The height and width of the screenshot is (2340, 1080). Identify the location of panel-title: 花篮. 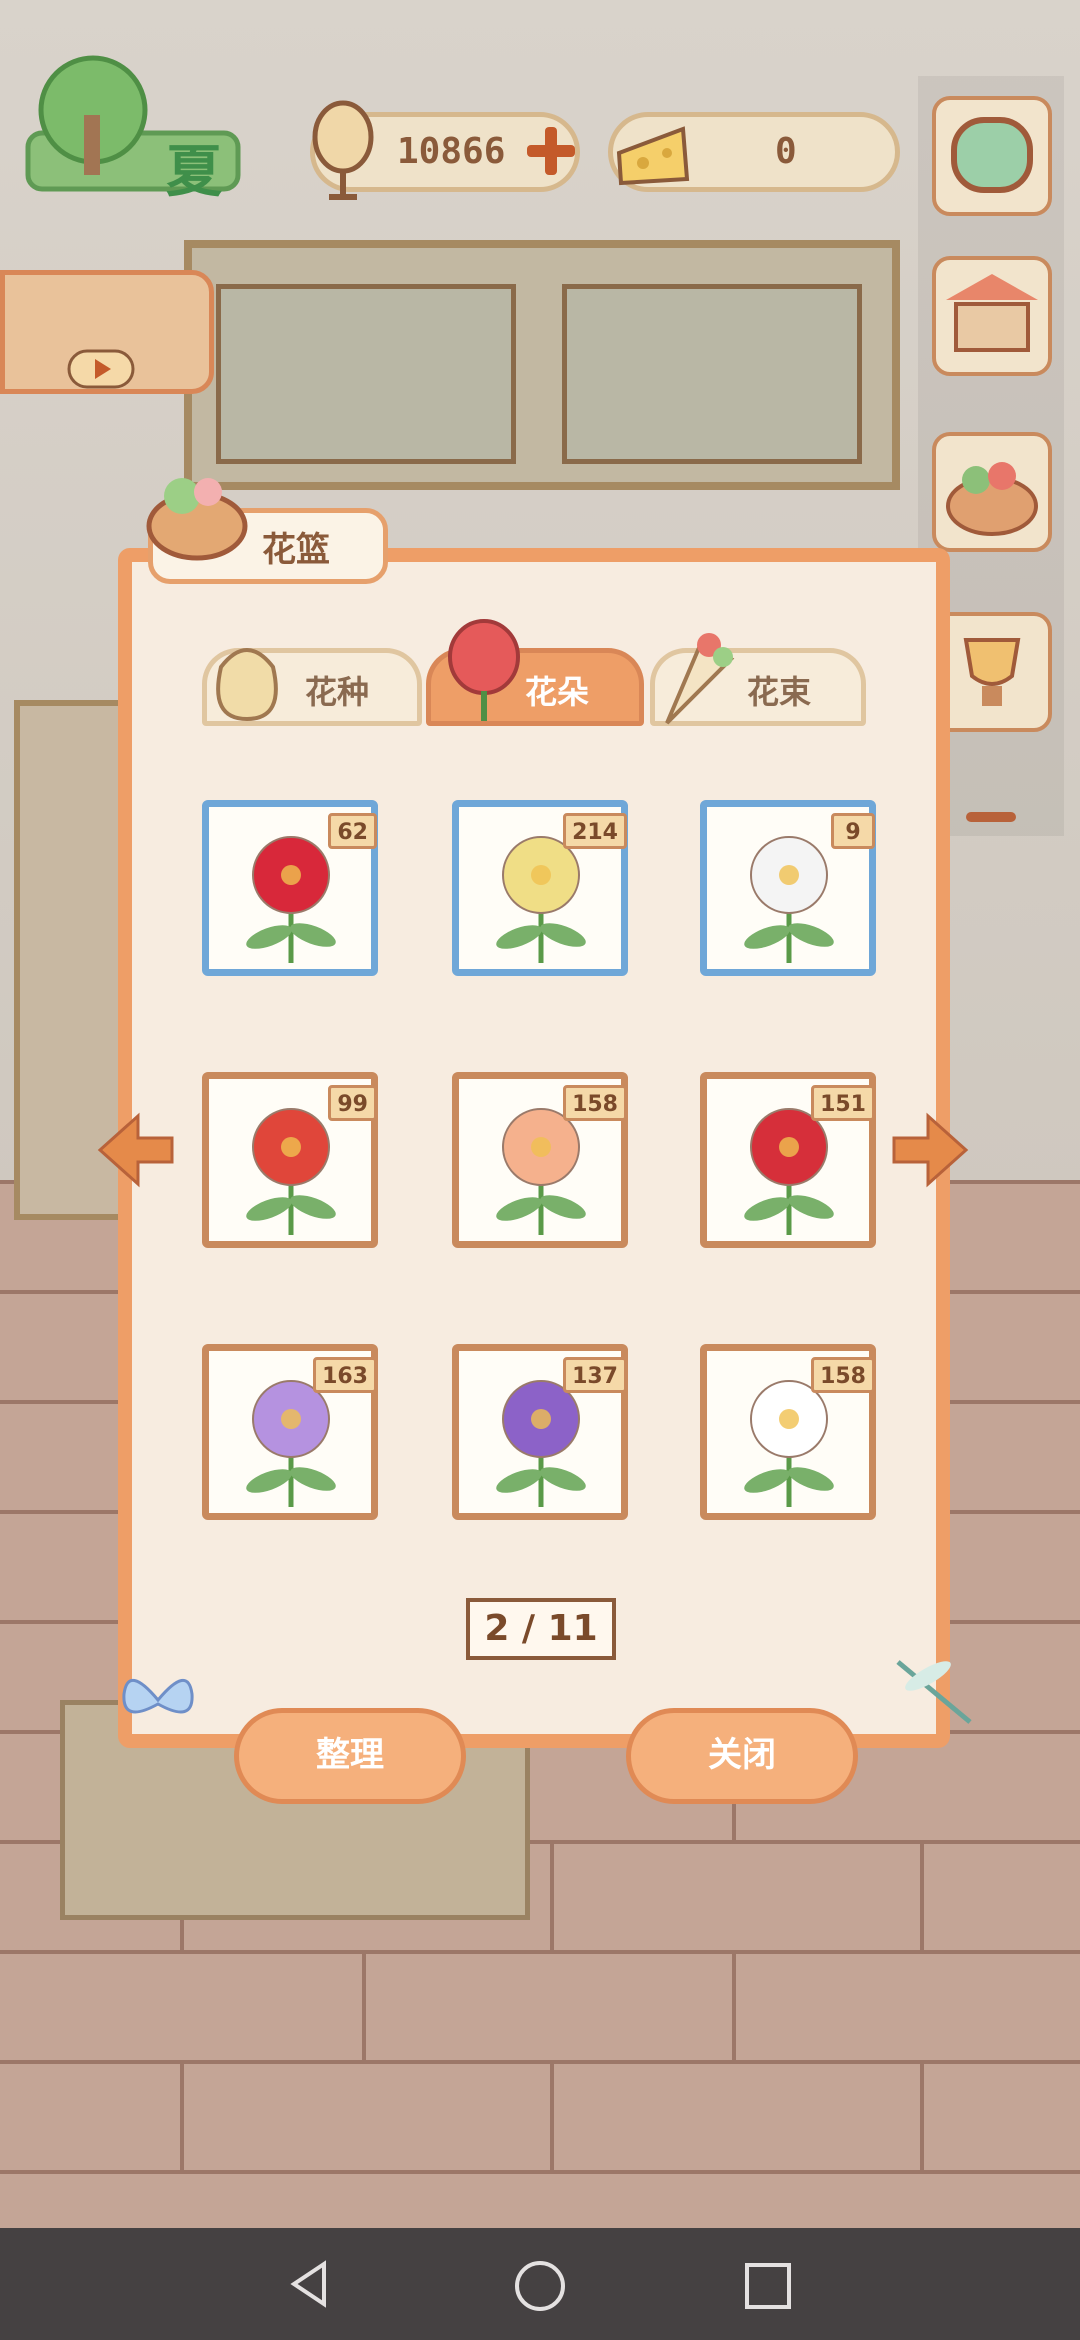
(296, 550).